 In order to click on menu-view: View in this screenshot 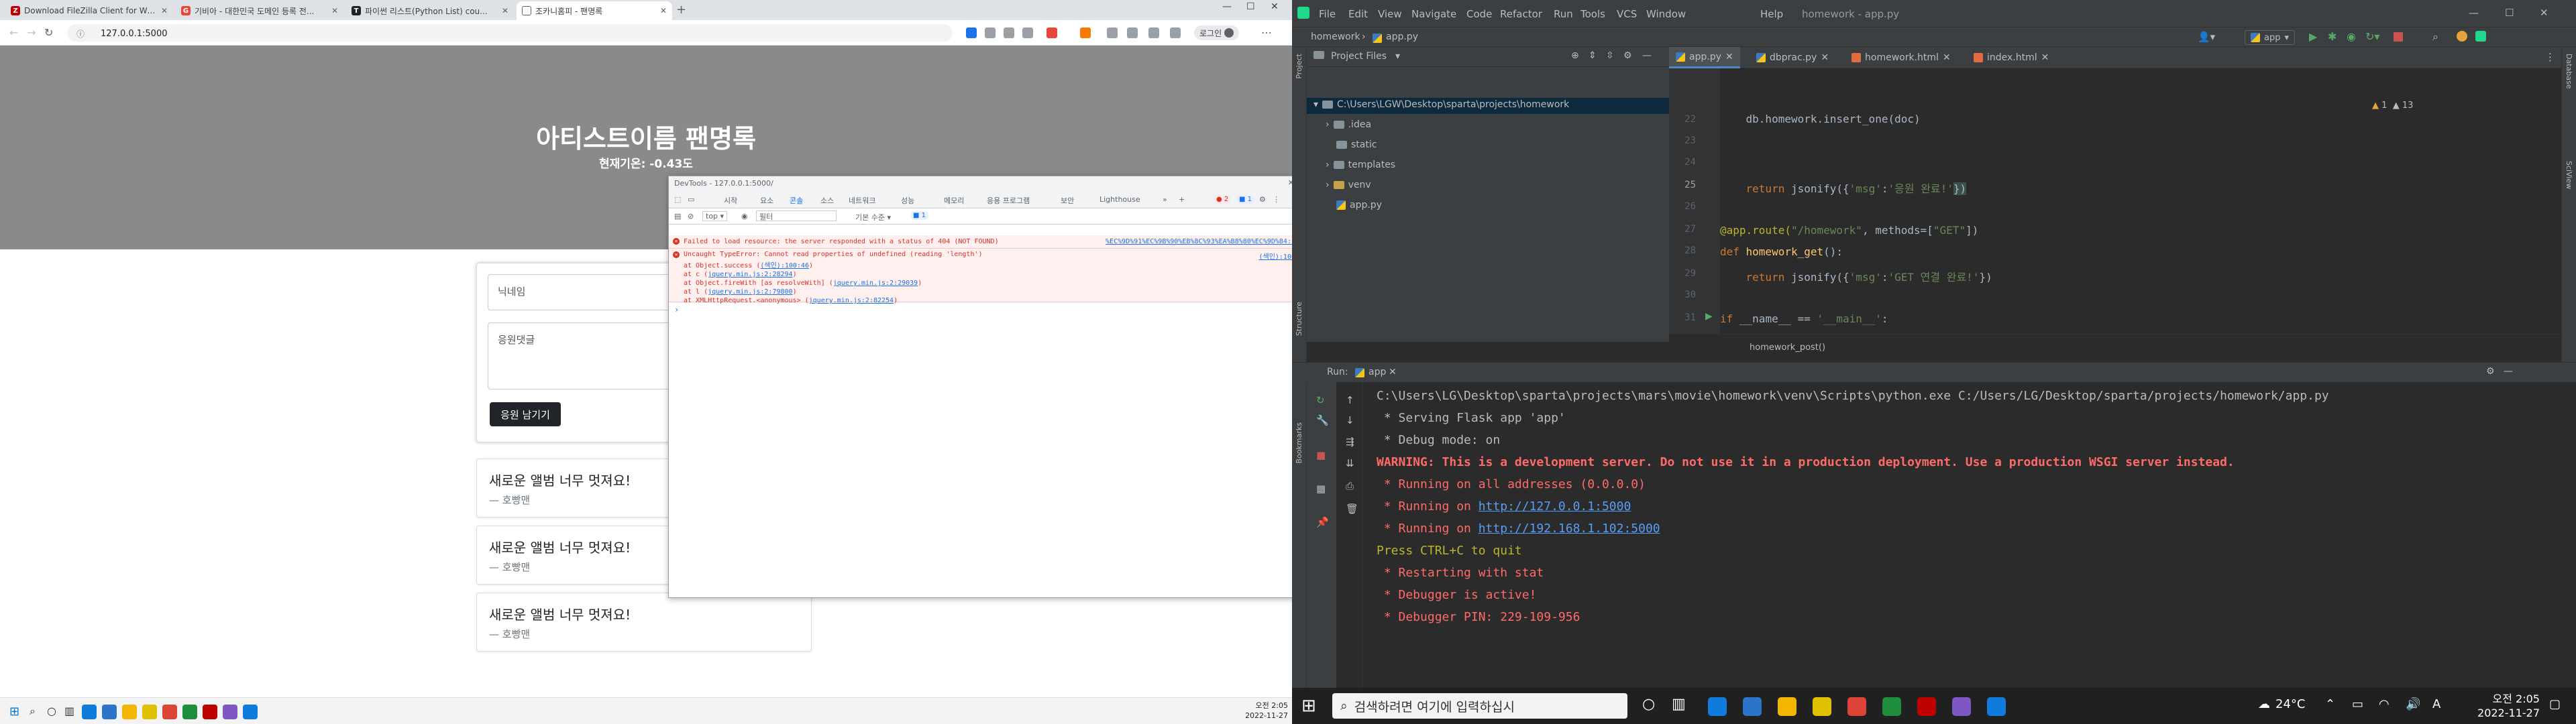, I will do `click(1390, 14)`.